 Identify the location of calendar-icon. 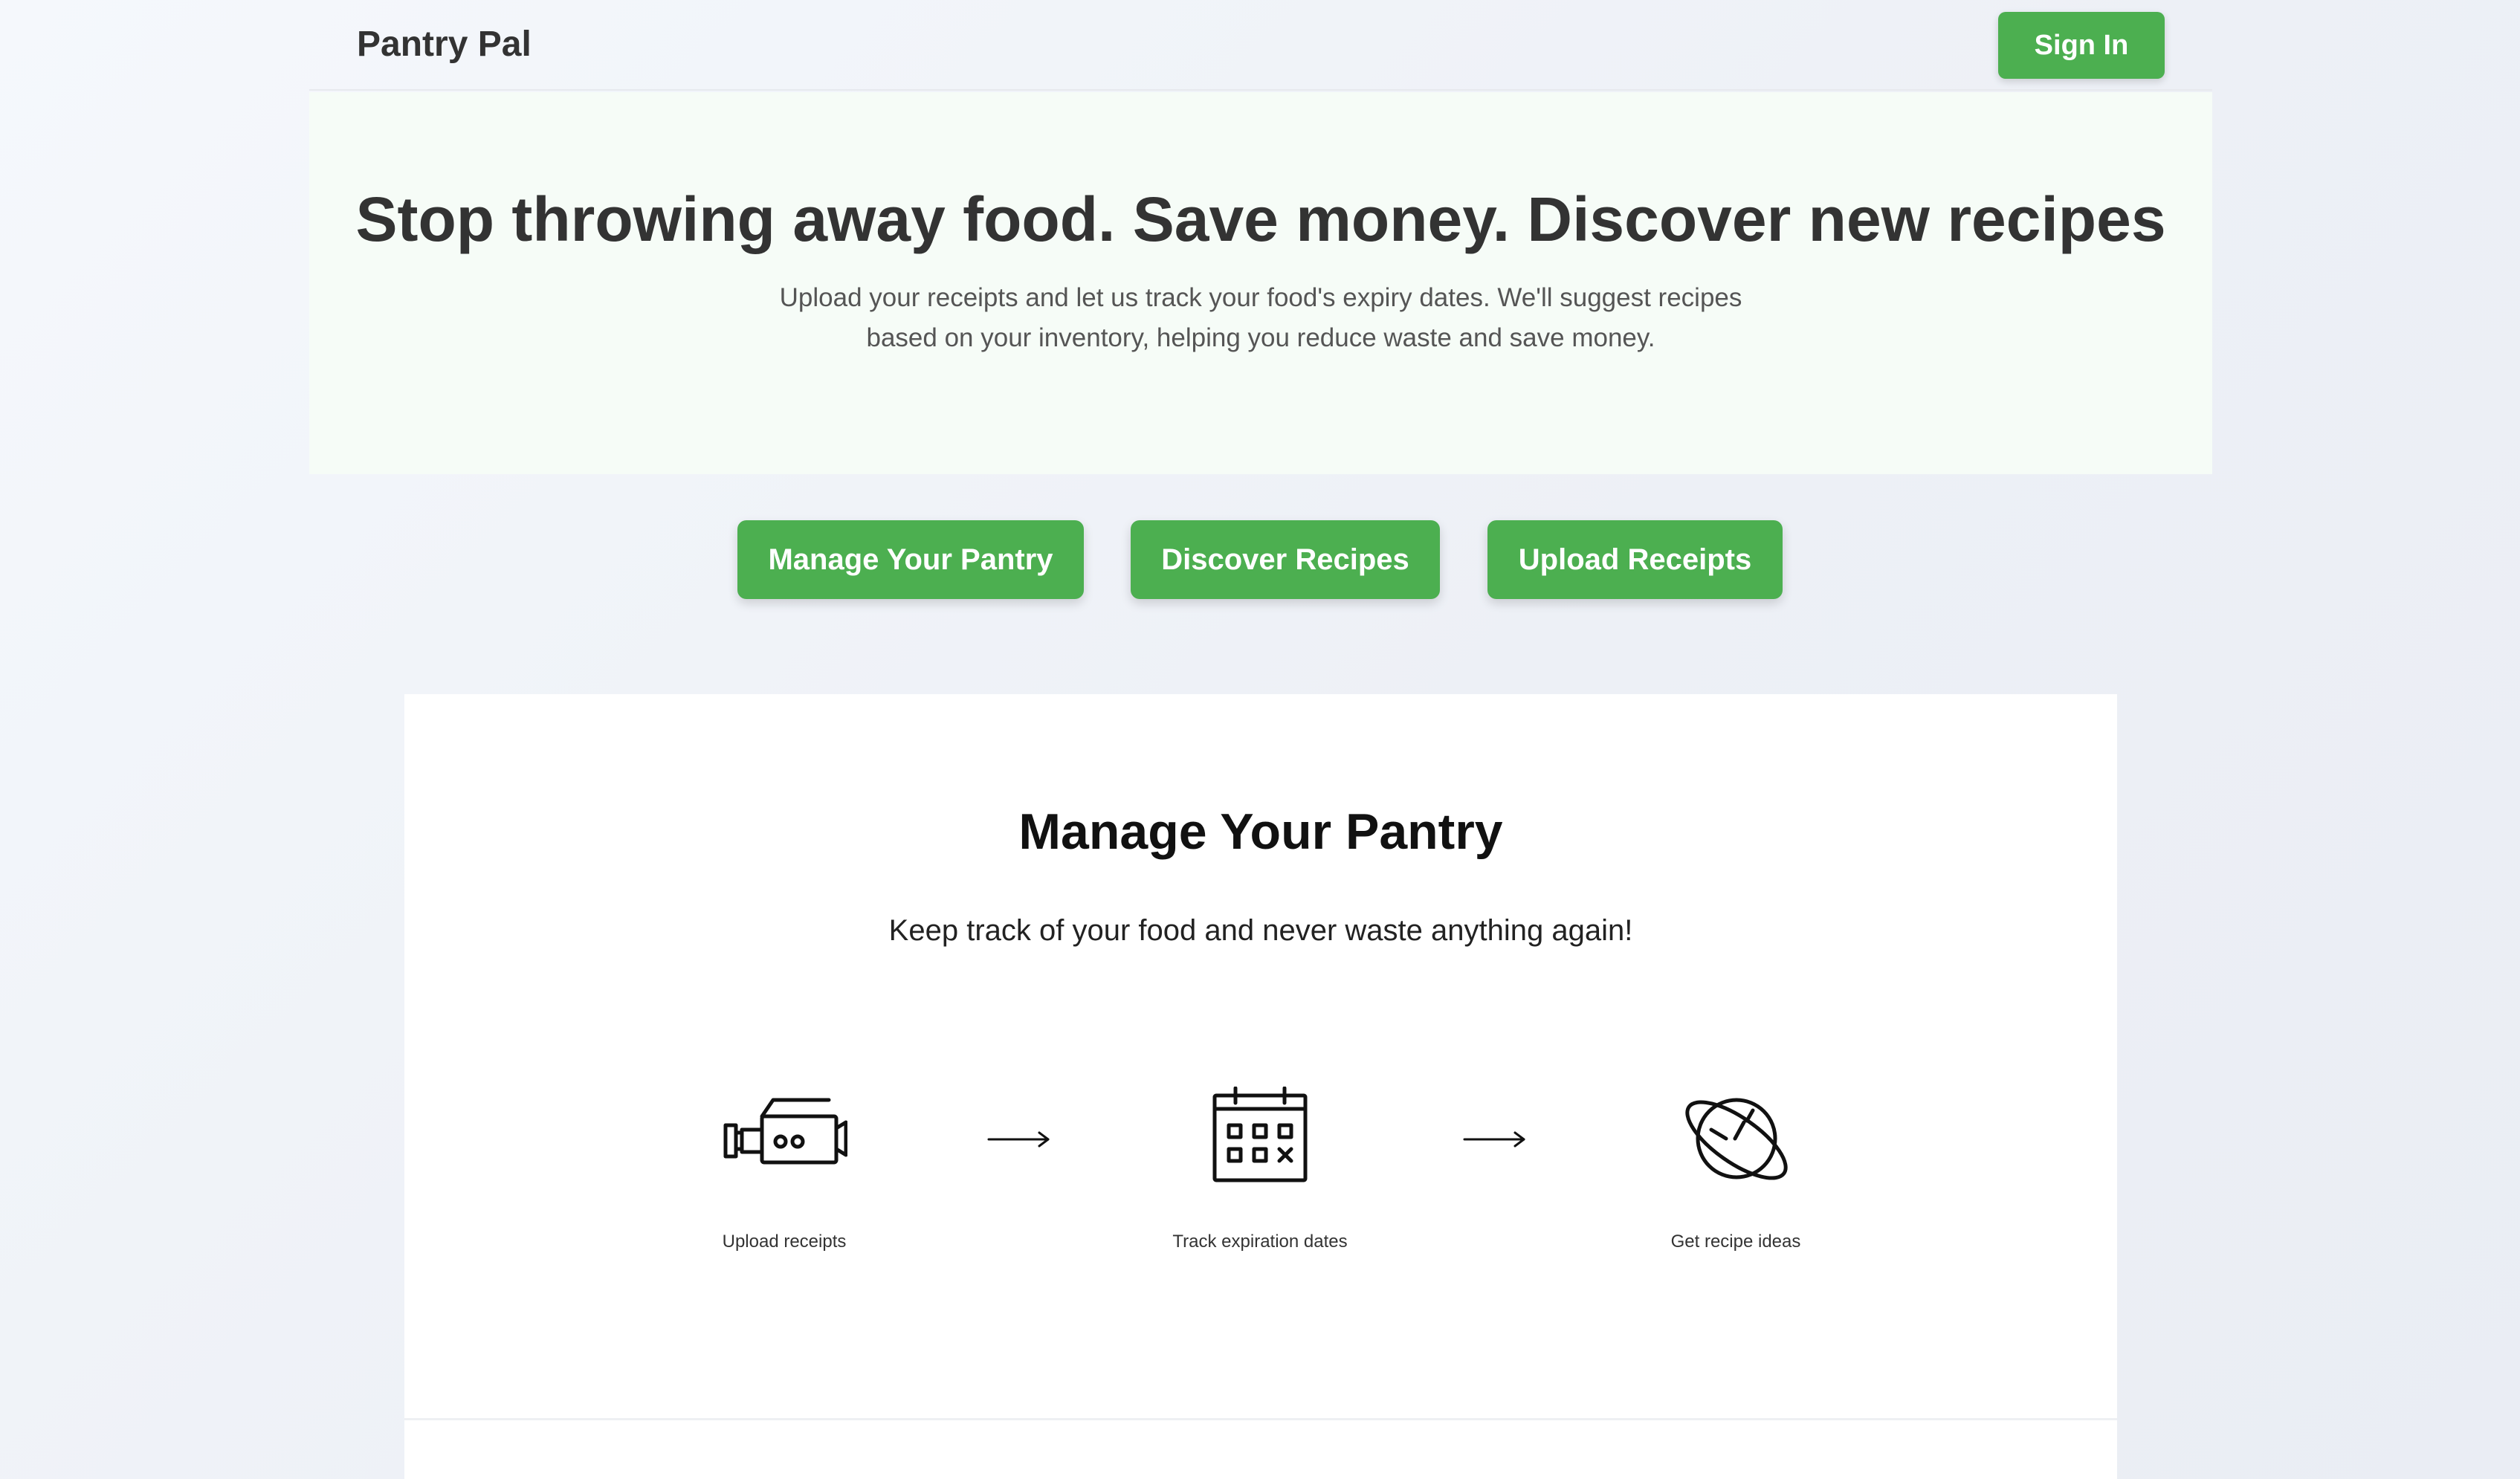
(1260, 1139).